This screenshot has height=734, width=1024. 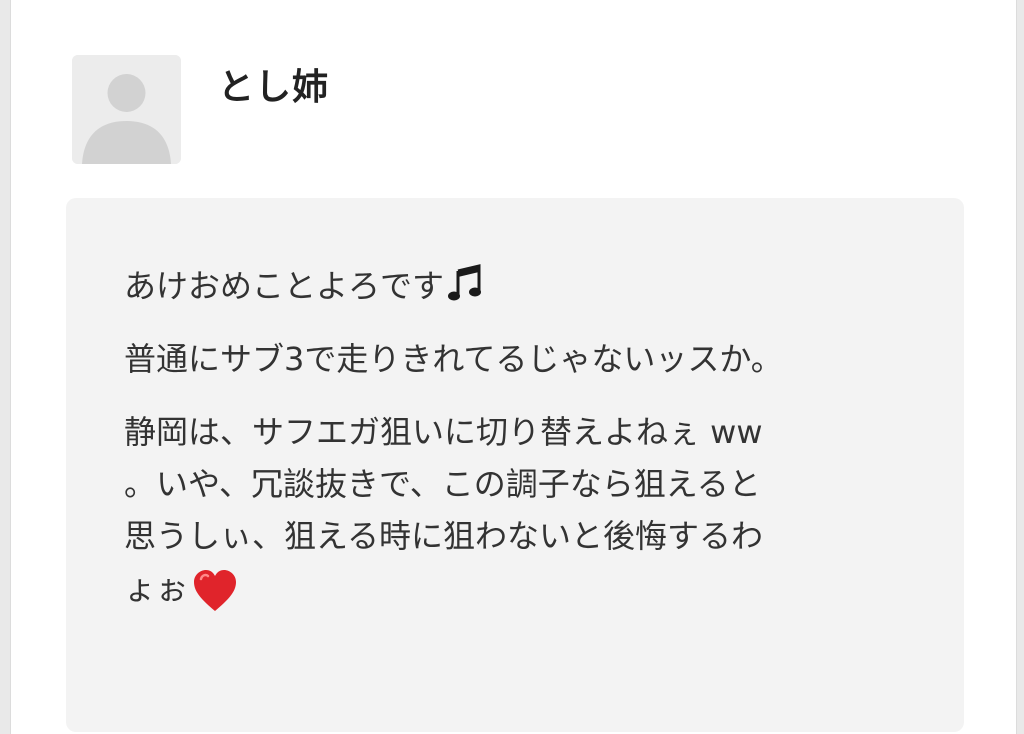 What do you see at coordinates (126, 109) in the screenshot?
I see `user-avatar-icon` at bounding box center [126, 109].